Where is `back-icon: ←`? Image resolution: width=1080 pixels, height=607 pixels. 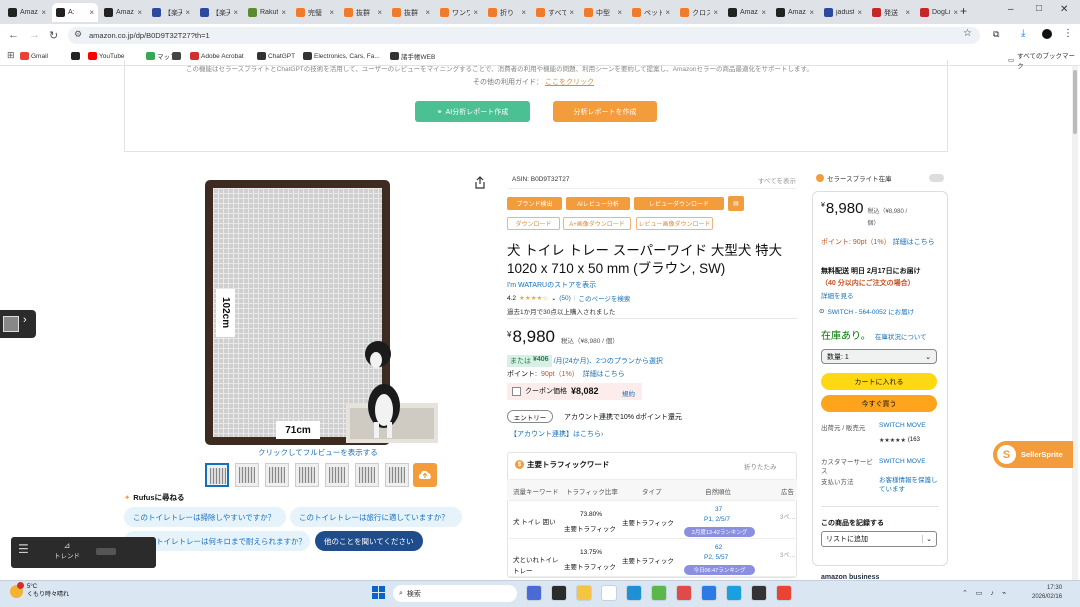 back-icon: ← is located at coordinates (13, 35).